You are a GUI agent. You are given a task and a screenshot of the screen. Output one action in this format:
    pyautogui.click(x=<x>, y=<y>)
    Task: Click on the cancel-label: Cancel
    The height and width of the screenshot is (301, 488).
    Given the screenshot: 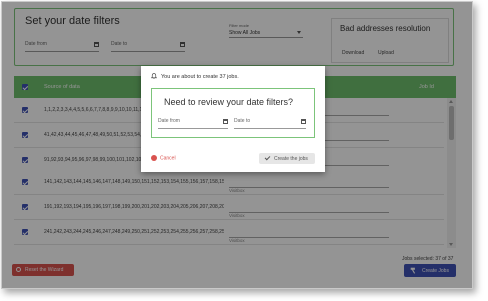 What is the action you would take?
    pyautogui.click(x=168, y=158)
    